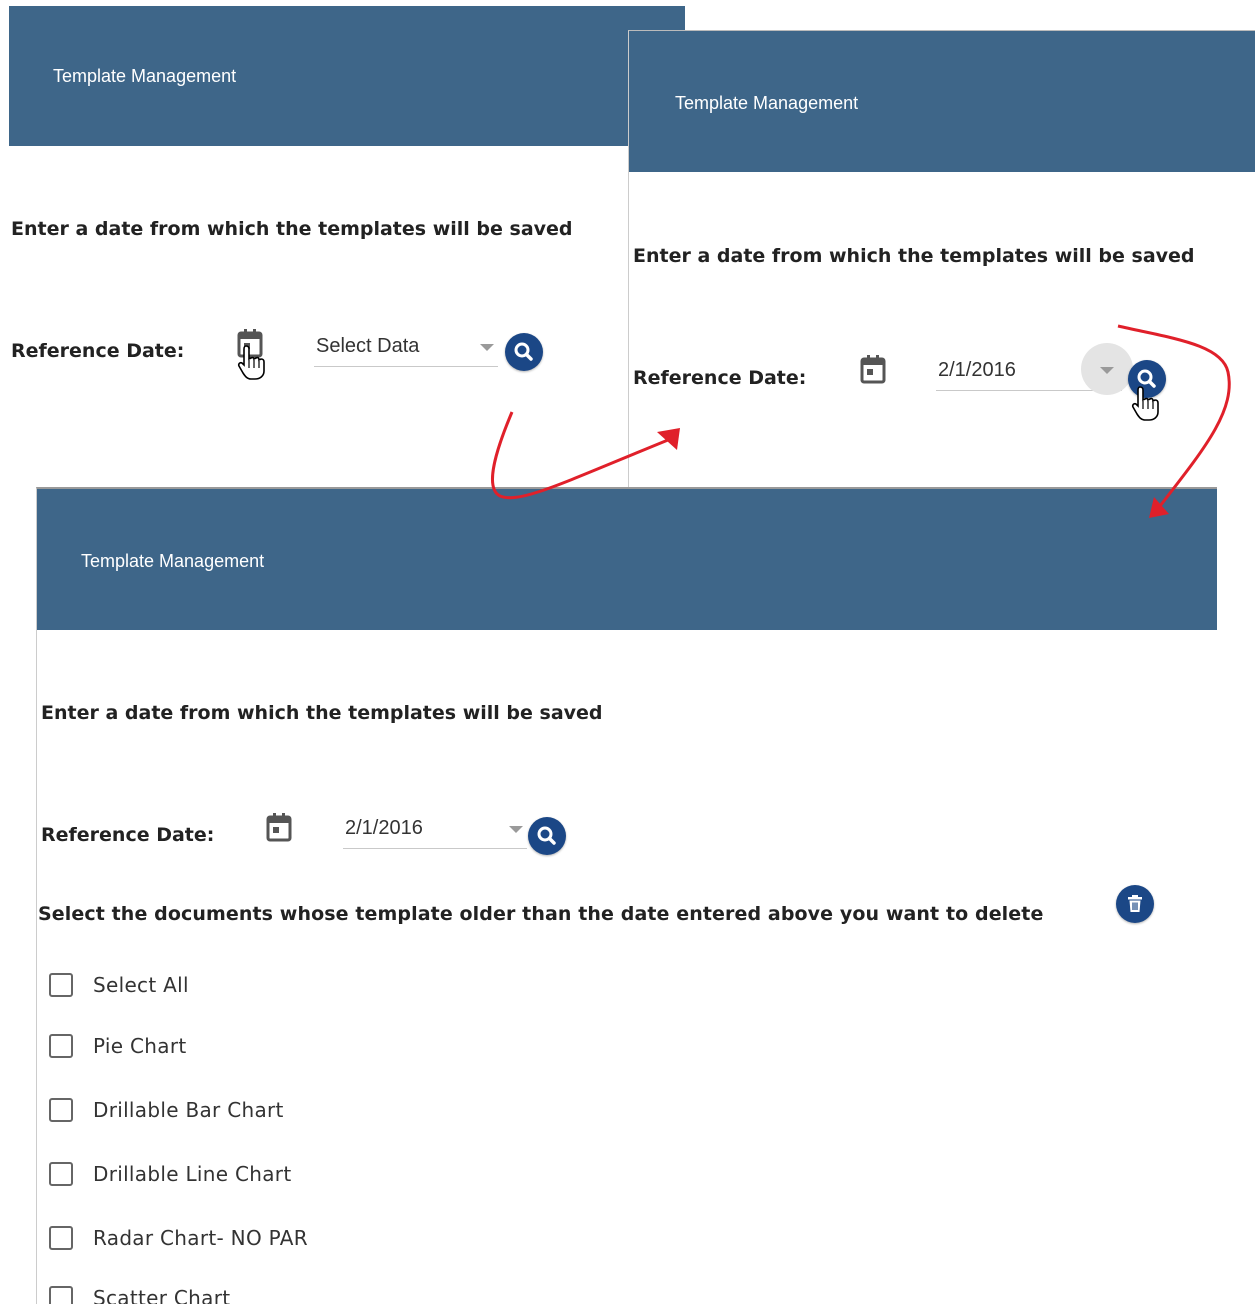 The image size is (1255, 1304). Describe the element at coordinates (140, 1046) in the screenshot. I see `checkbox-label: Pie Chart` at that location.